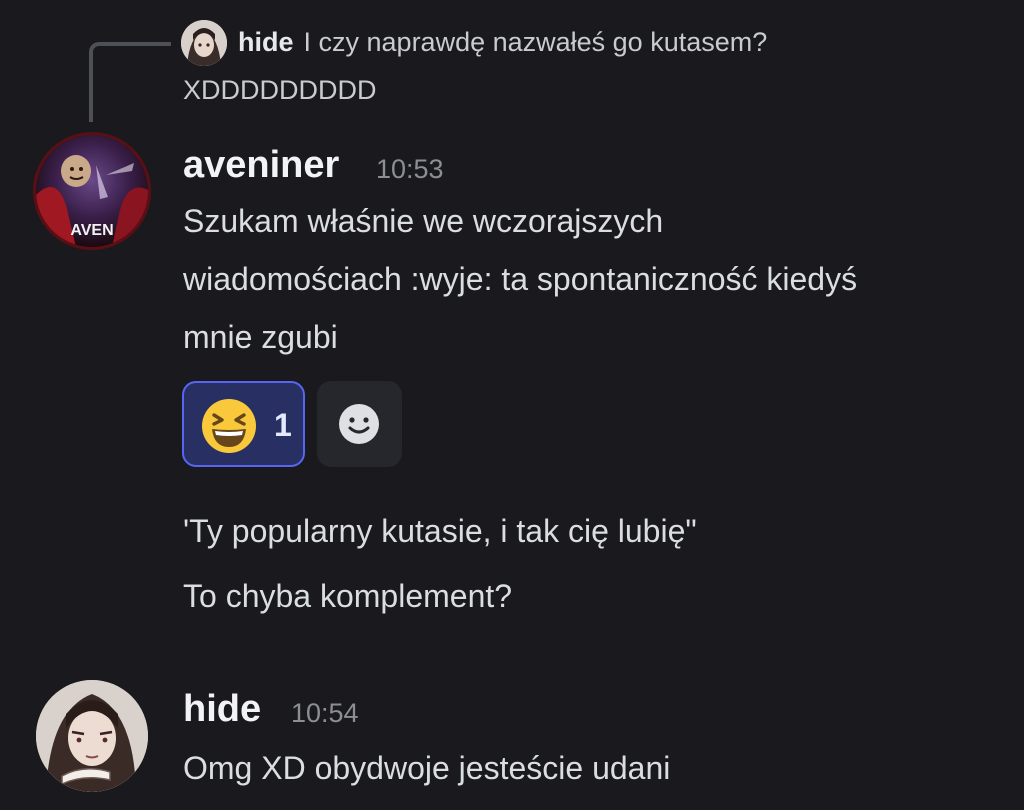 This screenshot has height=810, width=1024. What do you see at coordinates (266, 42) in the screenshot?
I see `reply-author: hide` at bounding box center [266, 42].